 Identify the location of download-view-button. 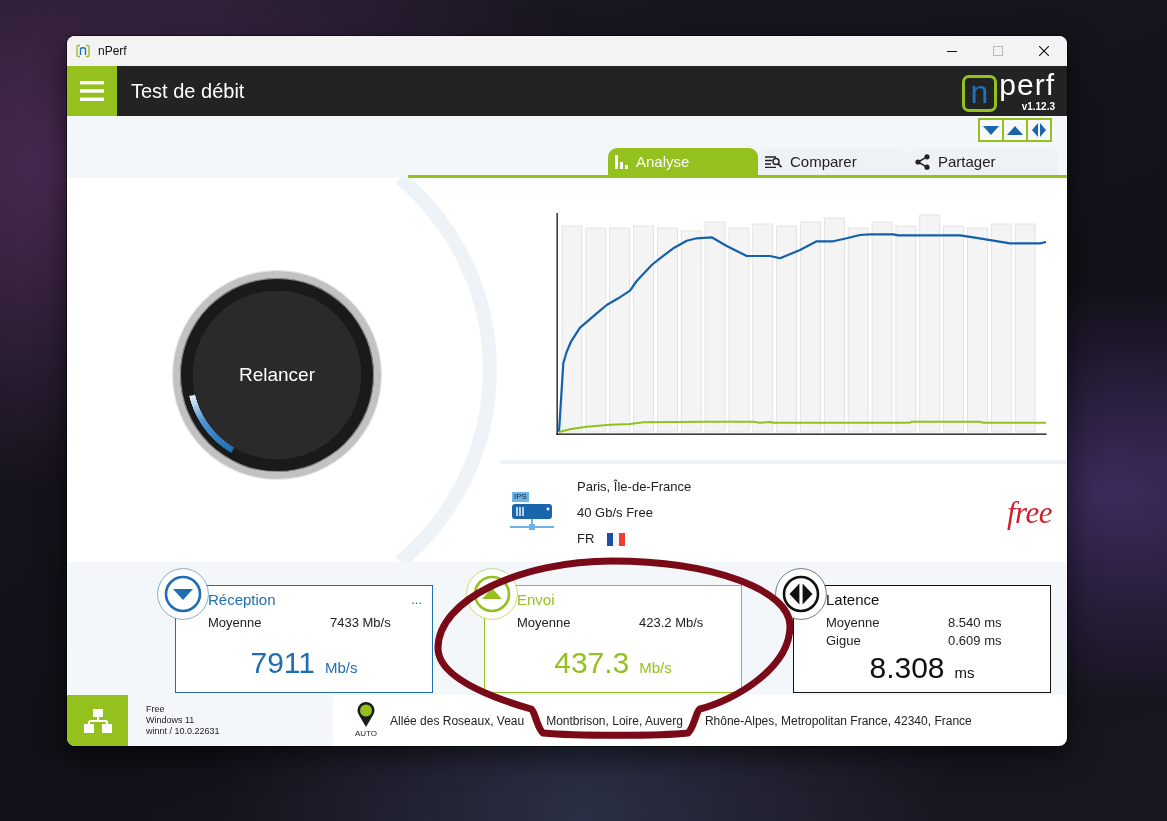
(991, 130).